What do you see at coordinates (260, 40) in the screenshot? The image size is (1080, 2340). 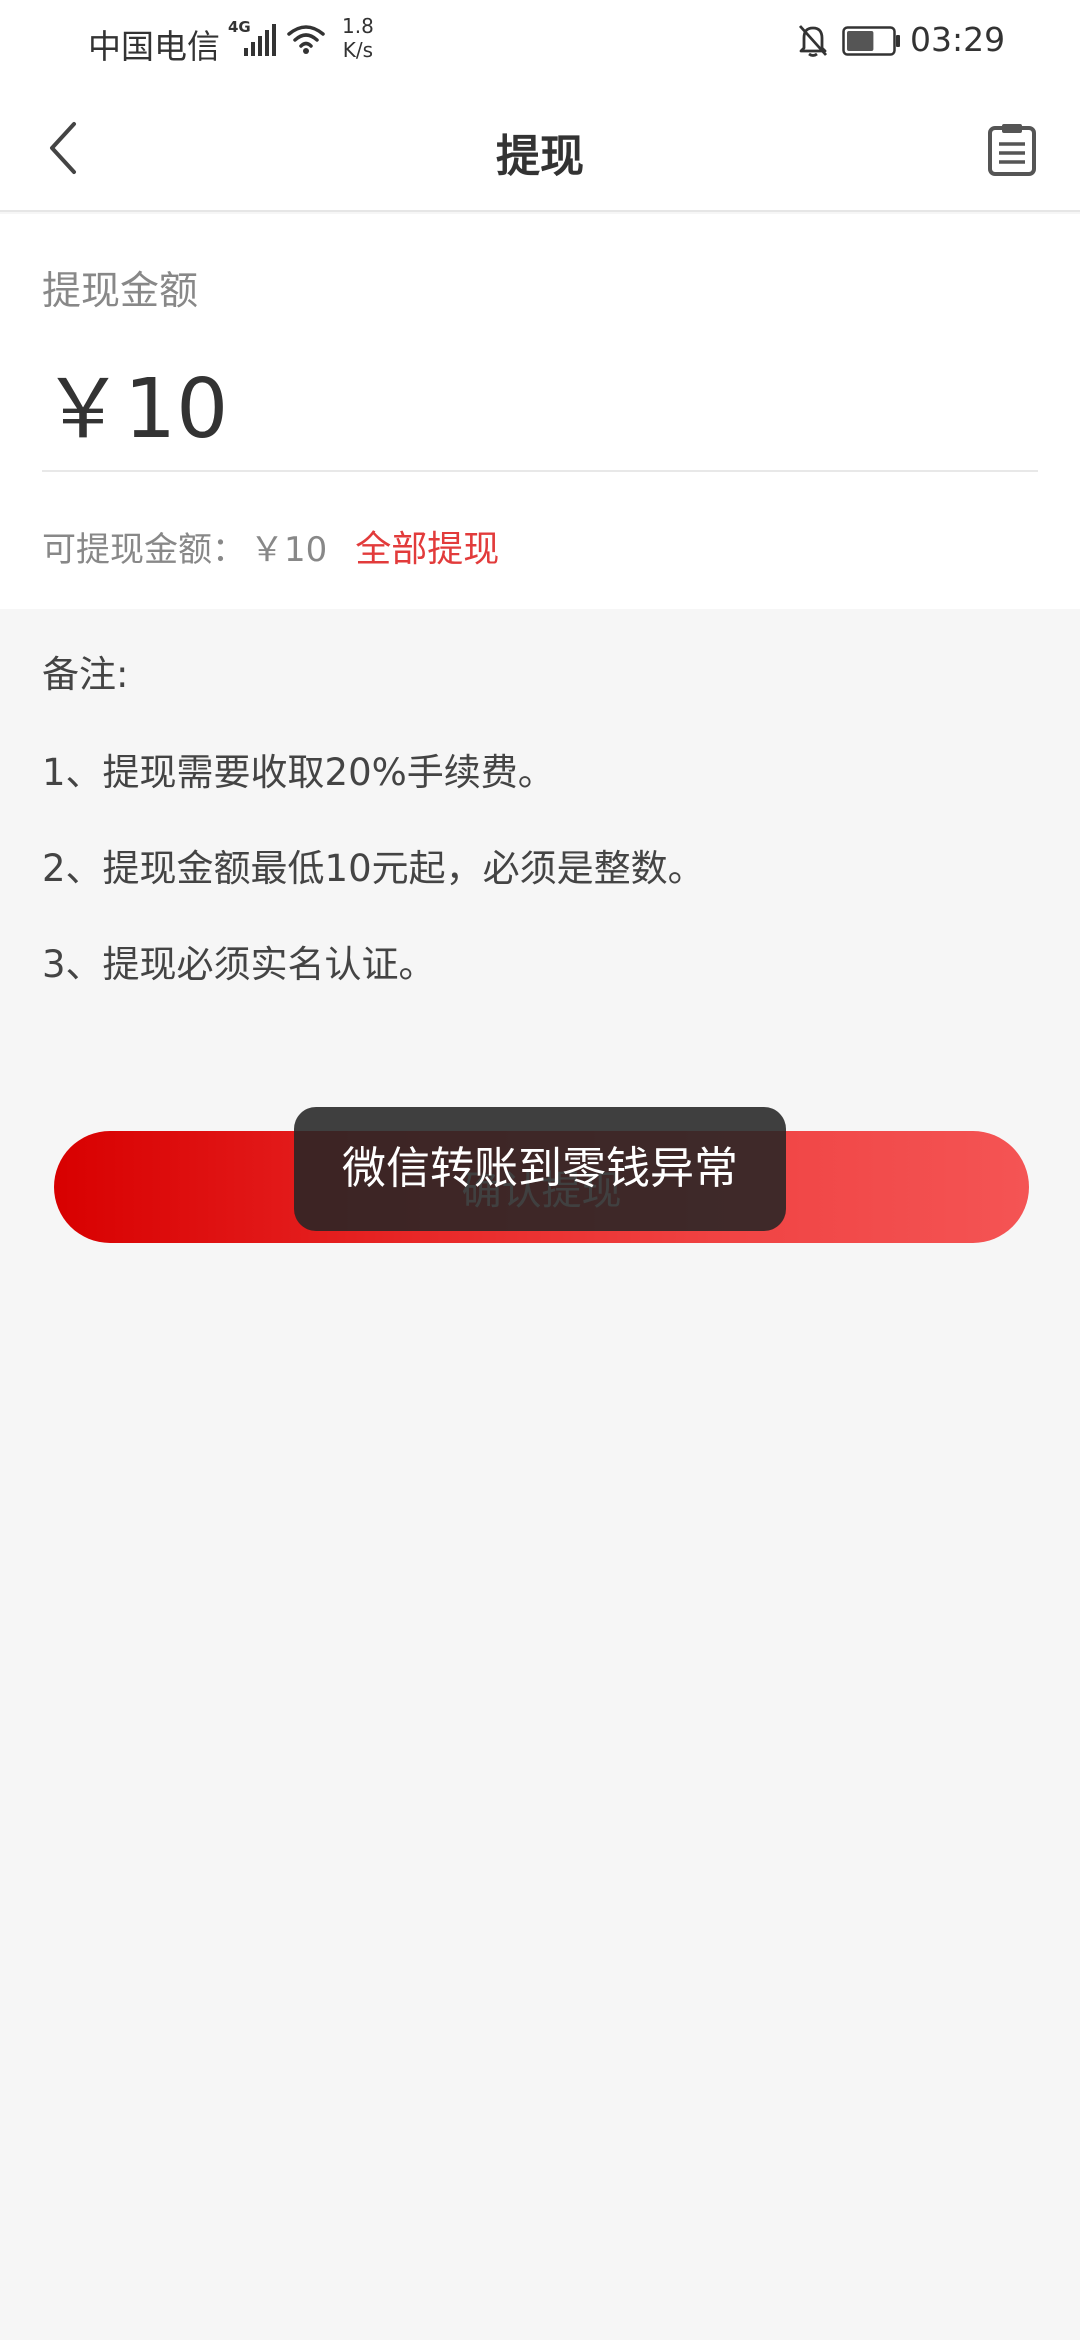 I see `signal-icon` at bounding box center [260, 40].